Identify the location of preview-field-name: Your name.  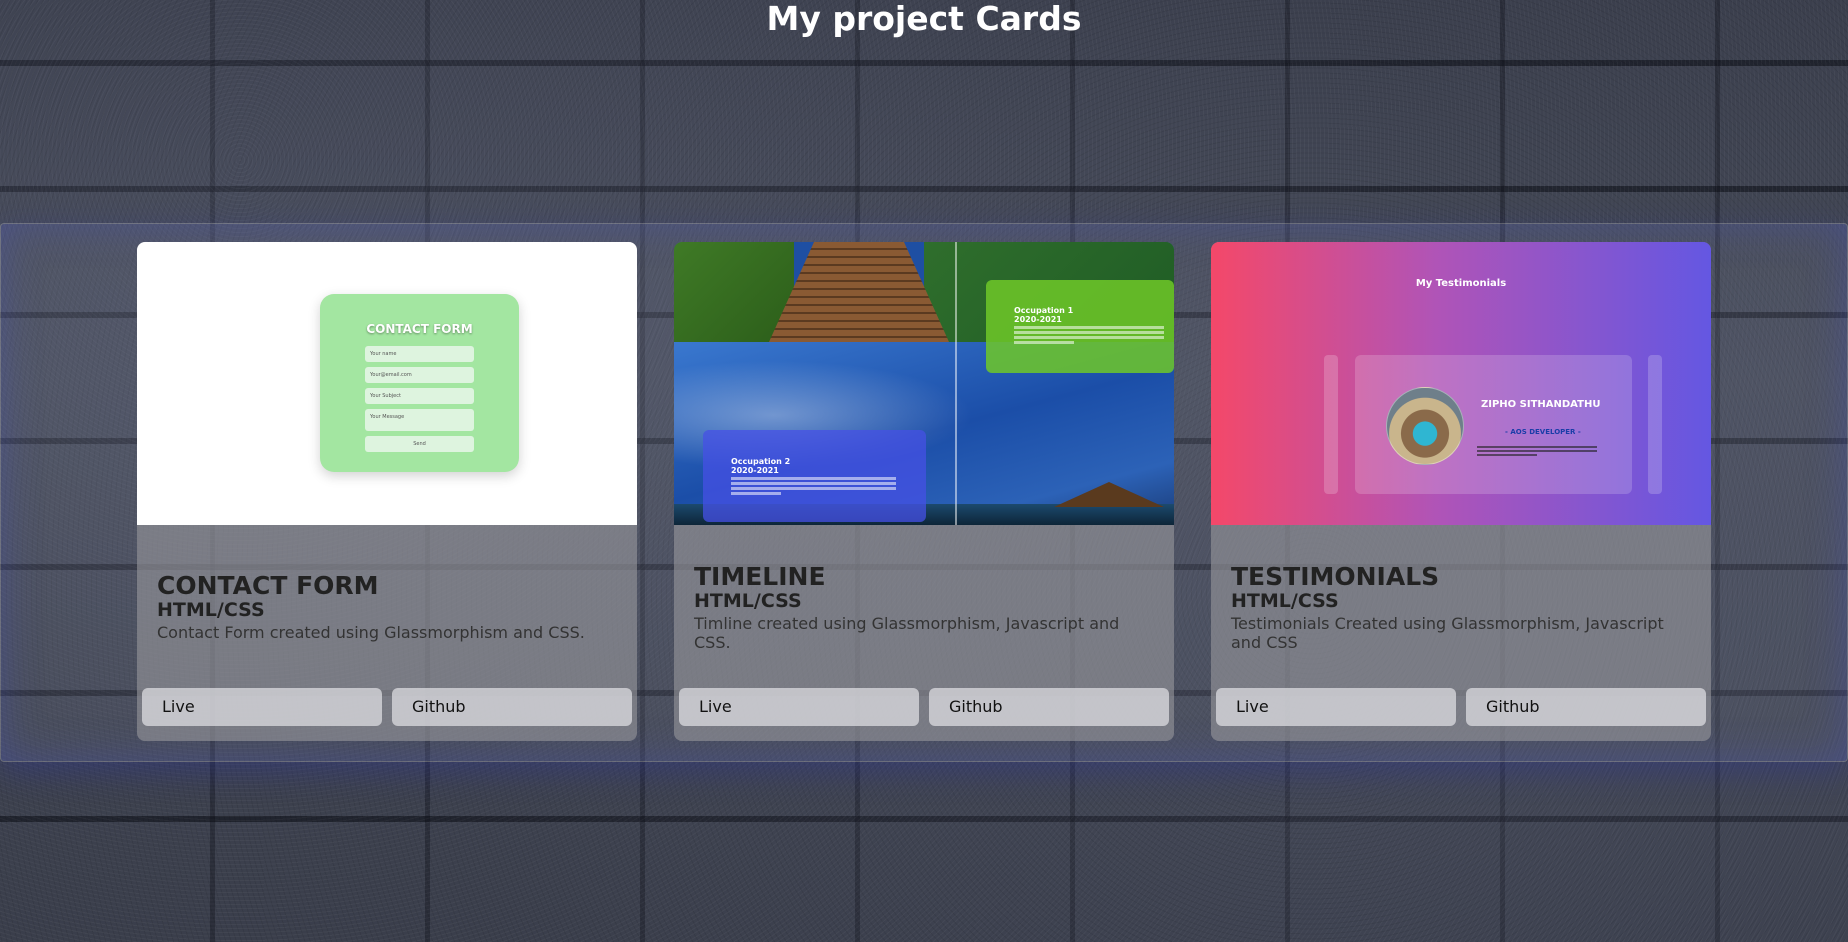
(419, 354).